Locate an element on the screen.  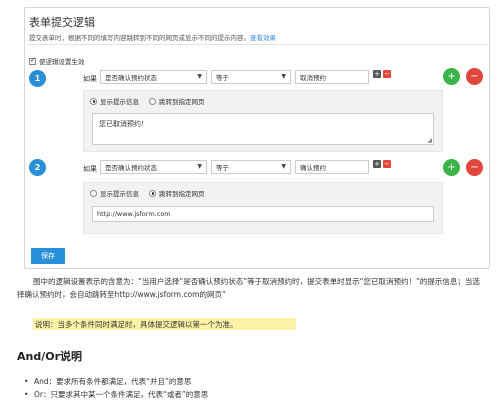
rule-2-action-box: 显示提示信息 跳转到指定网页 http://www.jsform.com is located at coordinates (263, 208).